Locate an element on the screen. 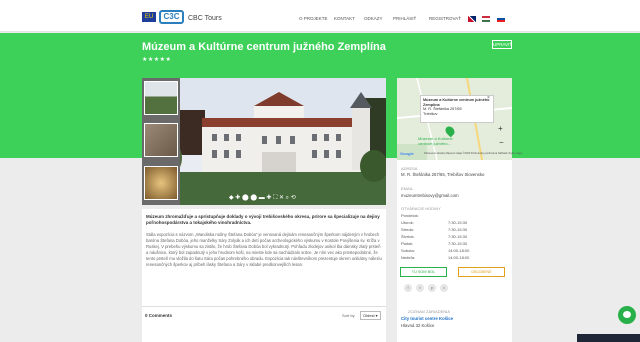 The image size is (640, 342). hours-day: Pondelok: is located at coordinates (410, 215).